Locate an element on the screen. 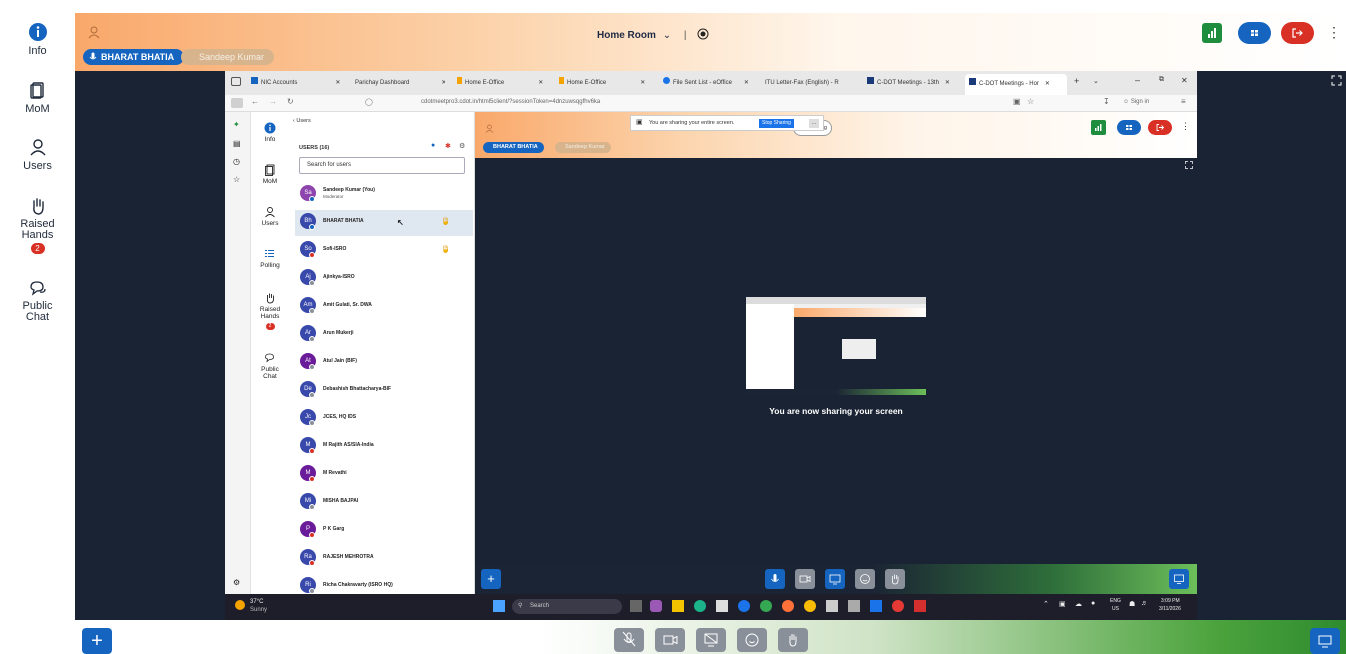  app-icon is located at coordinates (876, 606).